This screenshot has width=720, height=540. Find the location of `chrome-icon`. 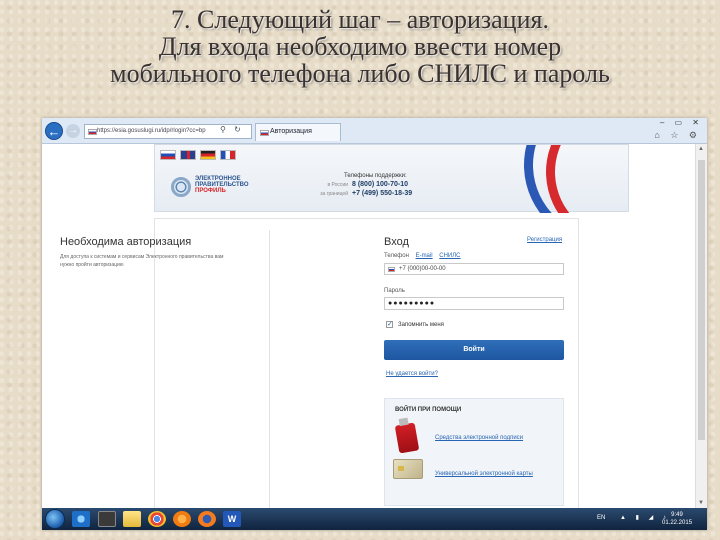

chrome-icon is located at coordinates (157, 519).